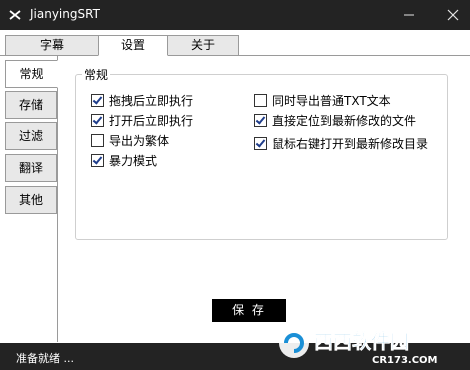  I want to click on side-tab-other: 其他, so click(31, 200).